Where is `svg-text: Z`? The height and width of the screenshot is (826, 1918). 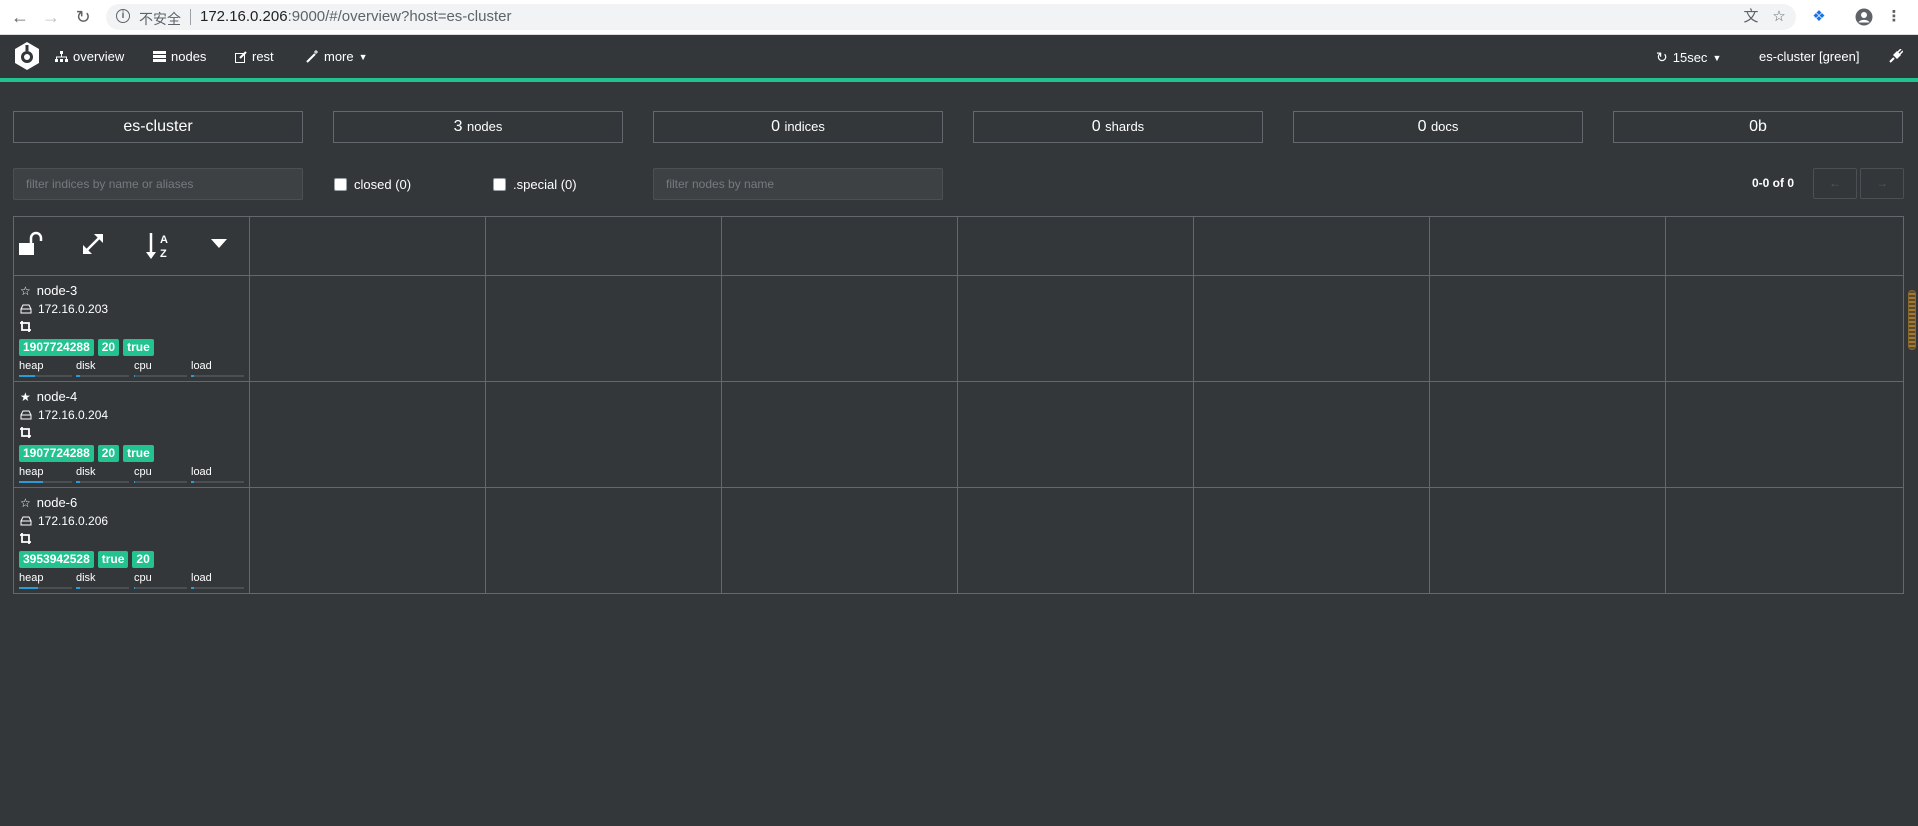
svg-text: Z is located at coordinates (163, 254).